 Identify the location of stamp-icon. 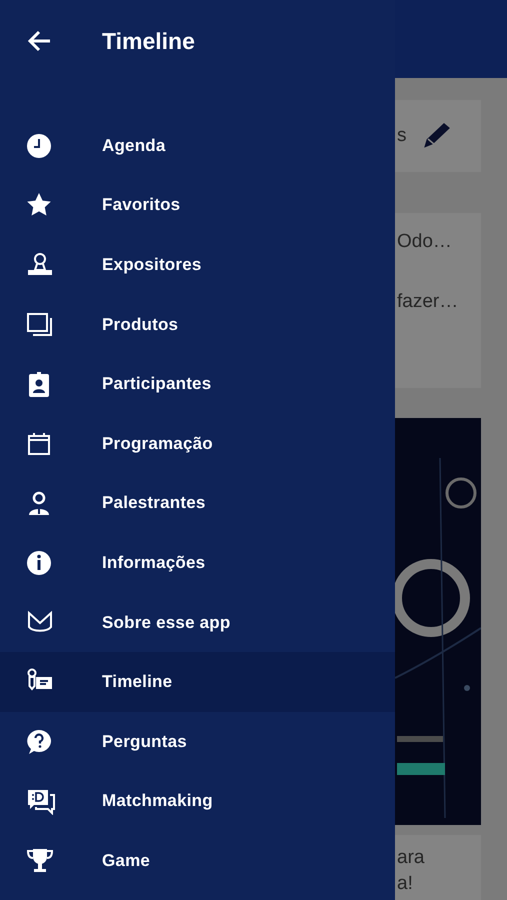
(40, 263).